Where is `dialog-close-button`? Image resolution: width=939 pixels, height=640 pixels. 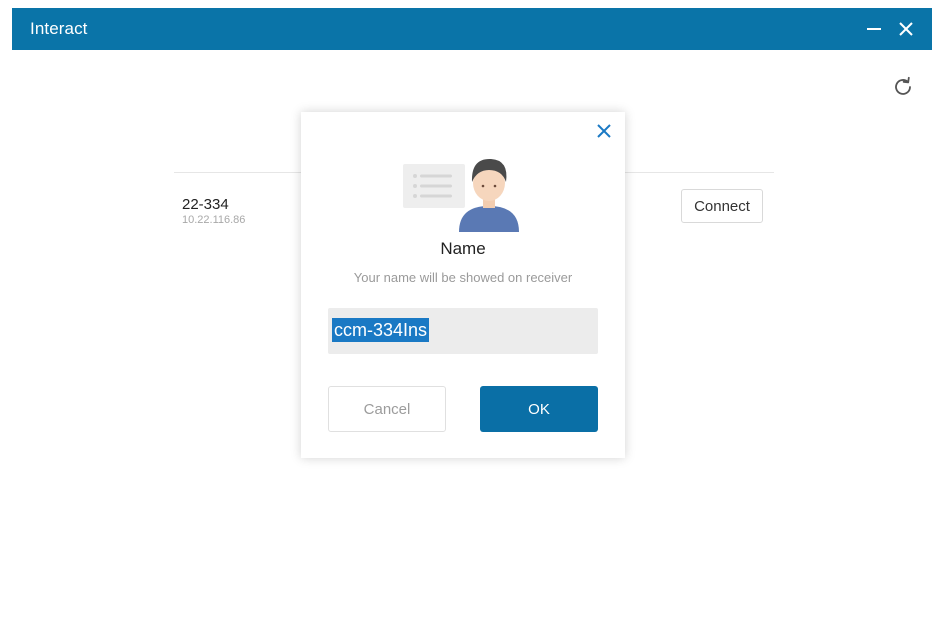
dialog-close-button is located at coordinates (604, 131).